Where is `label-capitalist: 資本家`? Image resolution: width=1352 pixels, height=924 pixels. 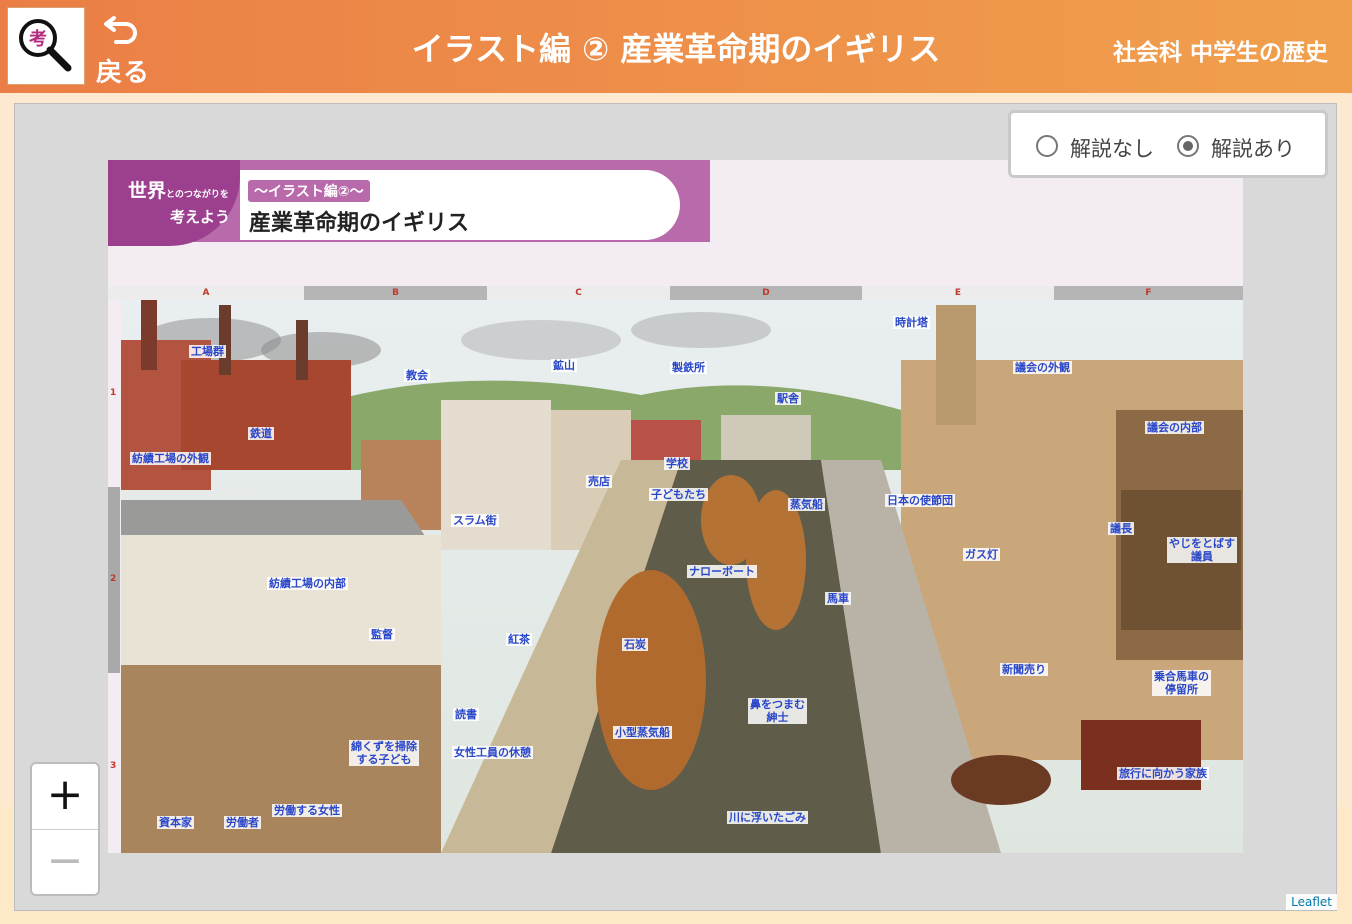 label-capitalist: 資本家 is located at coordinates (175, 822).